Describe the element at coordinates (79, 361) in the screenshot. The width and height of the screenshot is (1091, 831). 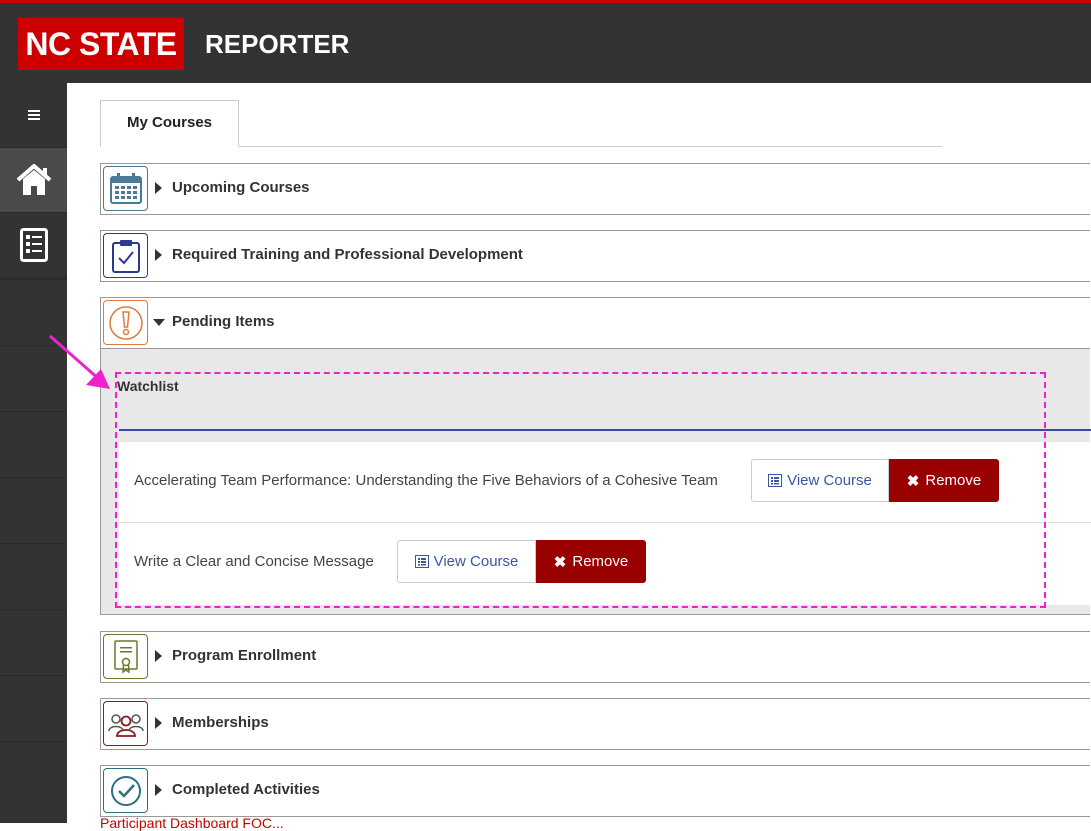
I see `annotation-arrow-icon` at that location.